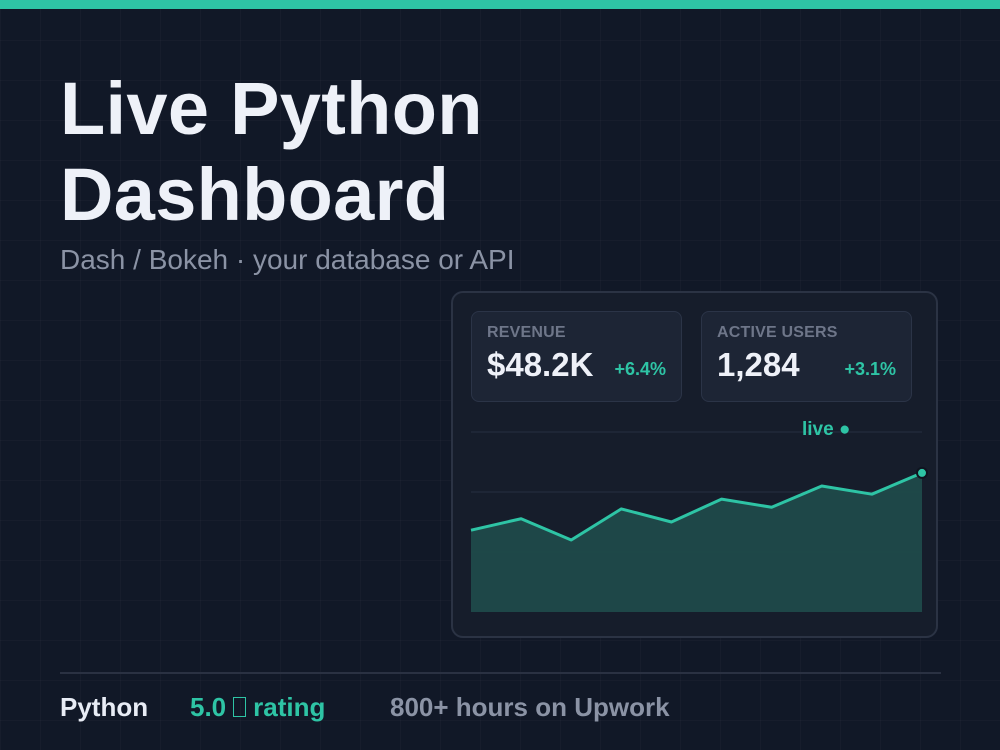 The width and height of the screenshot is (1000, 750). Describe the element at coordinates (271, 108) in the screenshot. I see `page-title-line-1: Live Python` at that location.